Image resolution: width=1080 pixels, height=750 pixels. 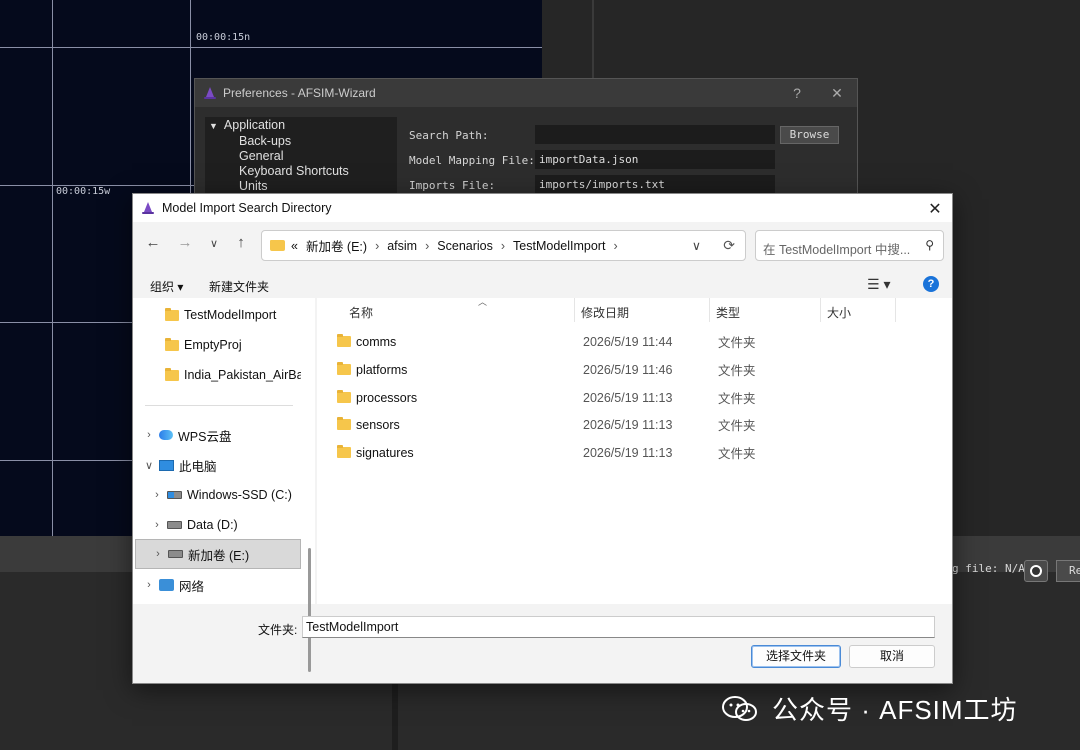 What do you see at coordinates (301, 126) in the screenshot?
I see `tree-item-application: ▼ Application` at bounding box center [301, 126].